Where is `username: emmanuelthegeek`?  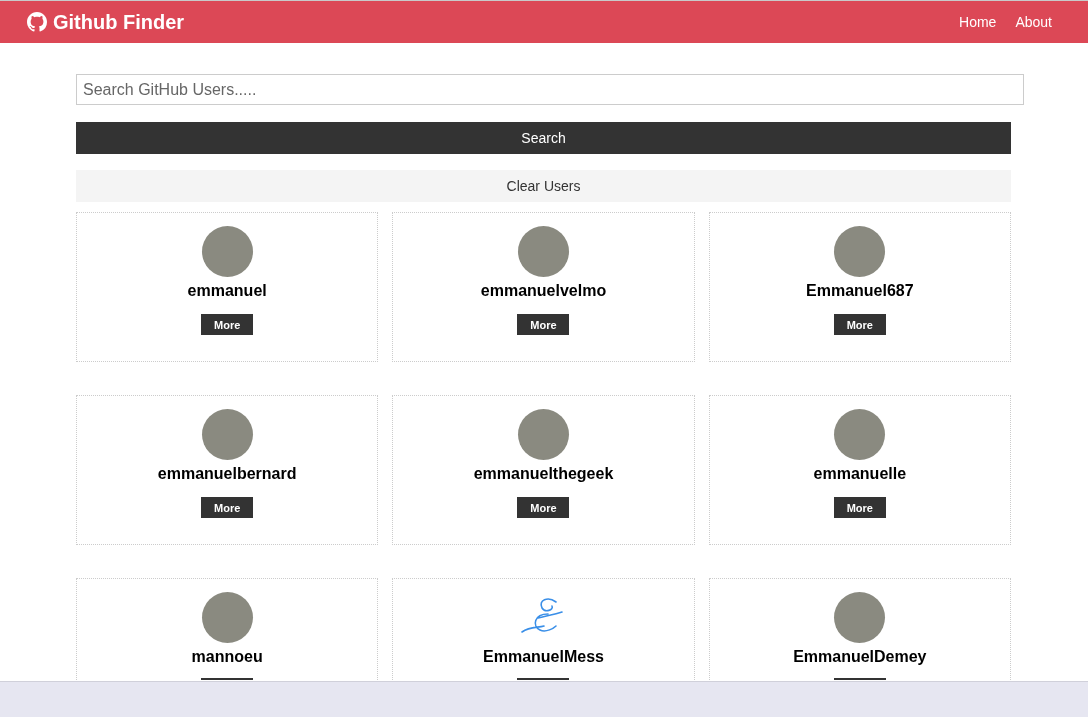
username: emmanuelthegeek is located at coordinates (543, 474).